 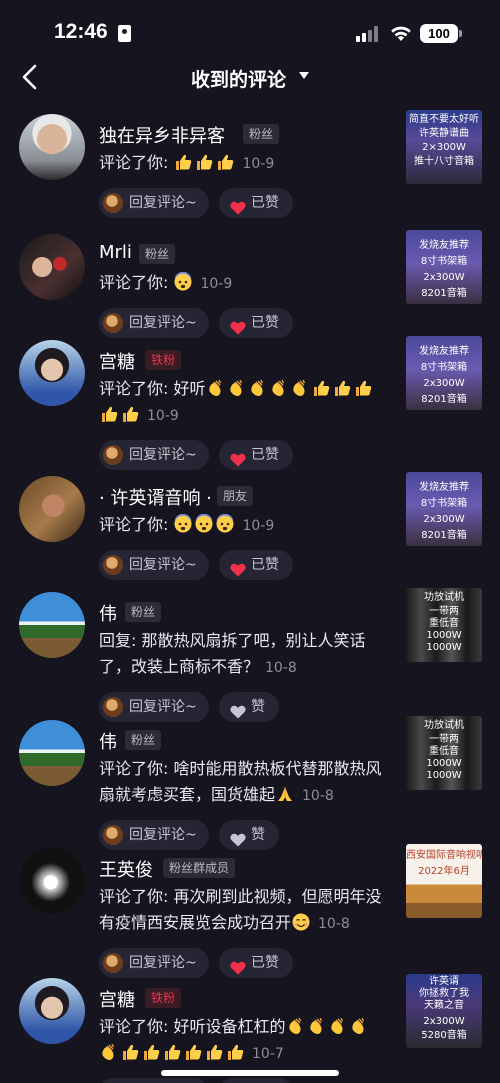 I want to click on thumbnail-caption: 2×300W, so click(x=444, y=147).